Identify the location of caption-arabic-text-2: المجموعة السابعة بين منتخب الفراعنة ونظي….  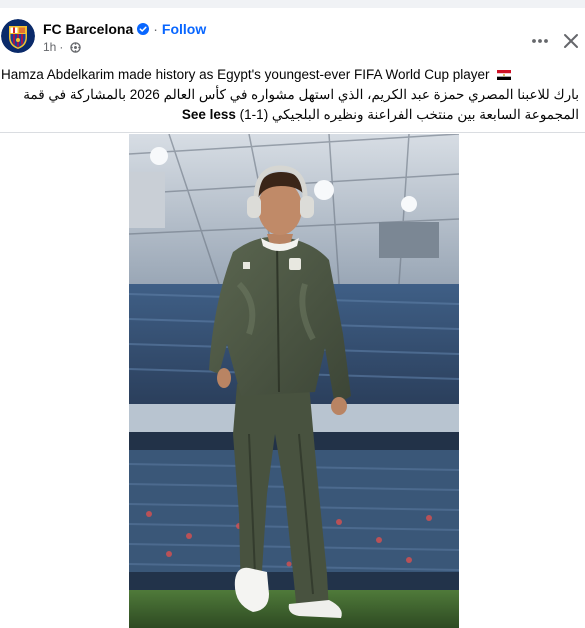
(409, 114).